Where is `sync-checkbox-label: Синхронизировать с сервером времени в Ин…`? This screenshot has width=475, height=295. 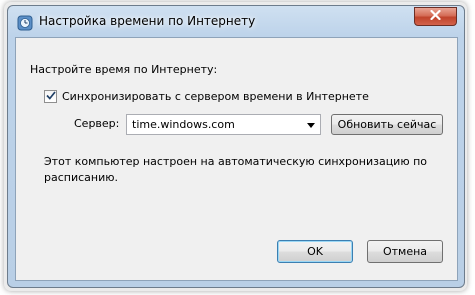
sync-checkbox-label: Синхронизировать с сервером времени в Ин… is located at coordinates (215, 96).